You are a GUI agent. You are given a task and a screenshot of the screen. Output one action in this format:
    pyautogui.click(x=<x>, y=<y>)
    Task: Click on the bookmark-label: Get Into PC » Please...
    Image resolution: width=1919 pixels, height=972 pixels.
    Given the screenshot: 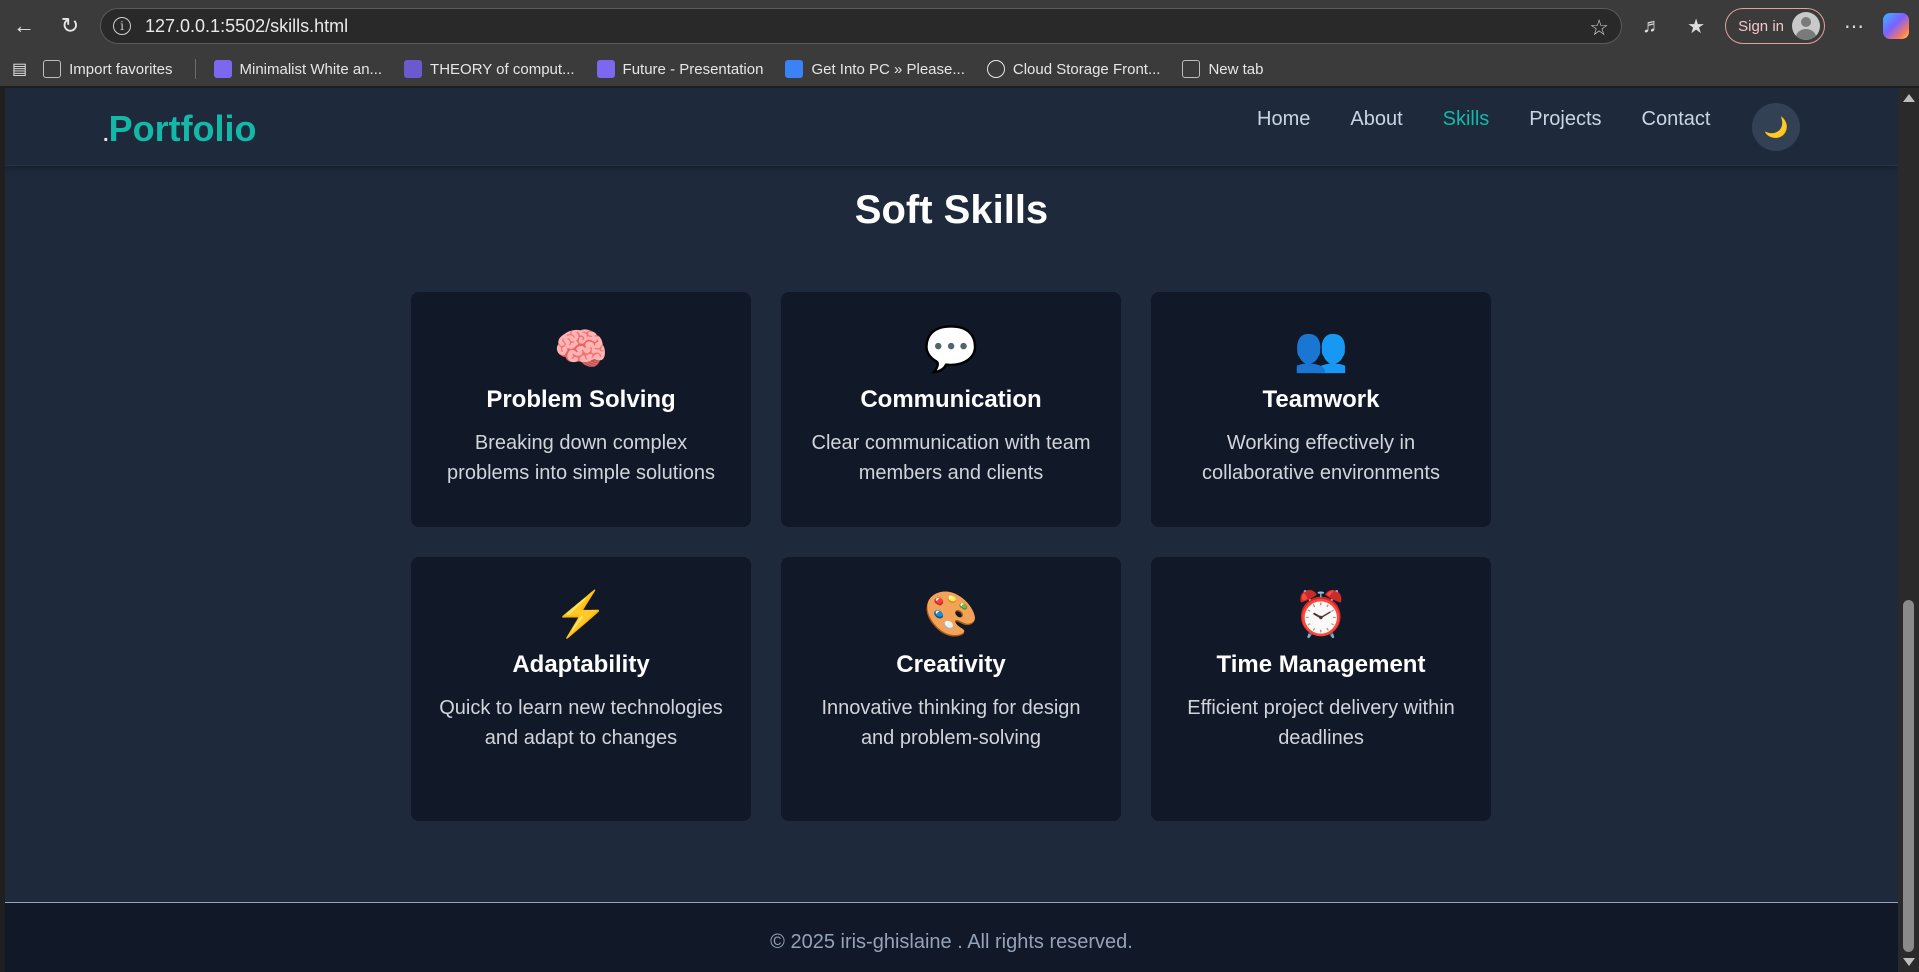 What is the action you would take?
    pyautogui.click(x=888, y=69)
    